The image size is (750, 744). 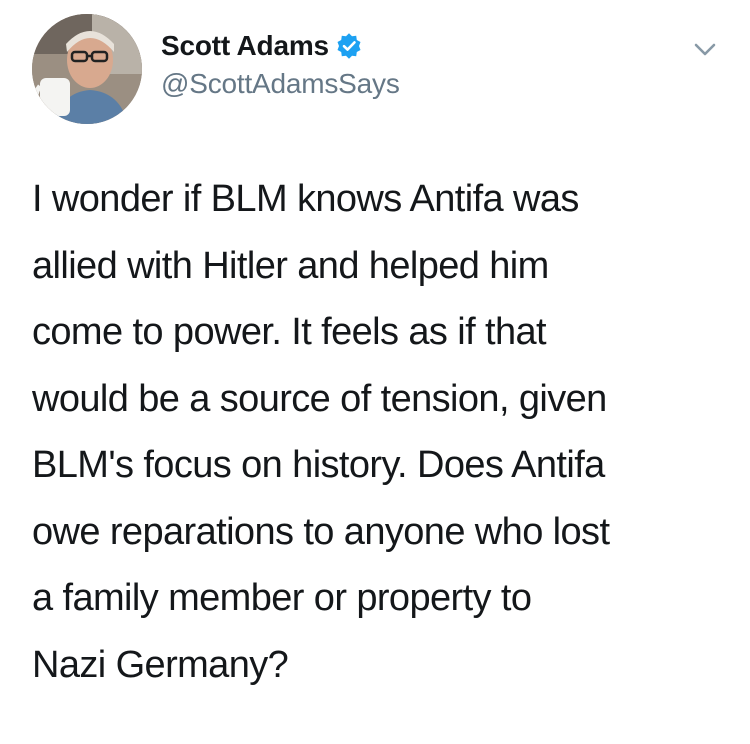 I want to click on avatar, so click(x=87, y=69).